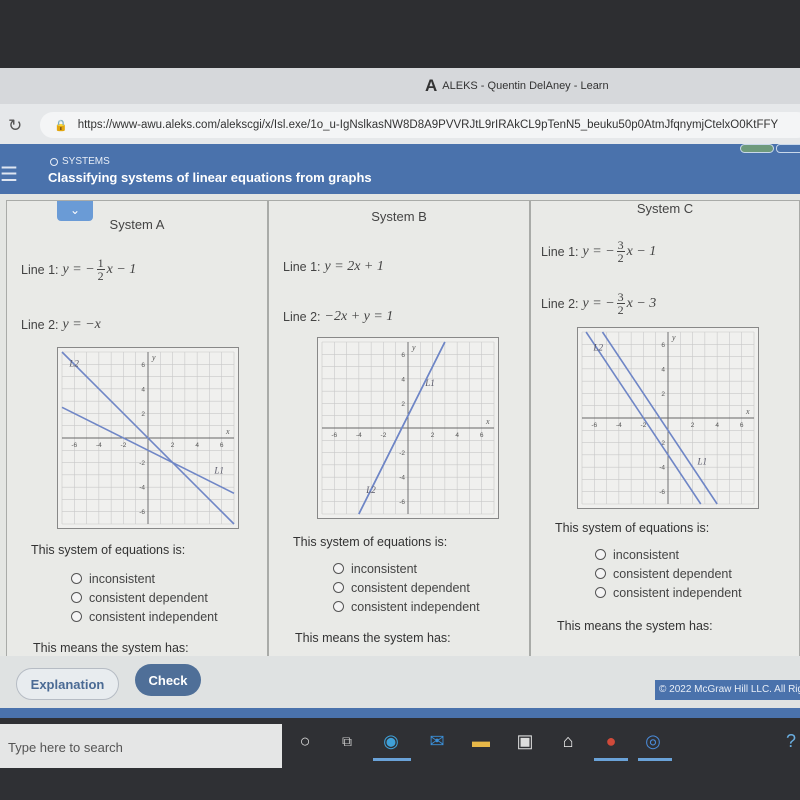 This screenshot has height=800, width=800. I want to click on eq-rhs: x − 1, so click(641, 251).